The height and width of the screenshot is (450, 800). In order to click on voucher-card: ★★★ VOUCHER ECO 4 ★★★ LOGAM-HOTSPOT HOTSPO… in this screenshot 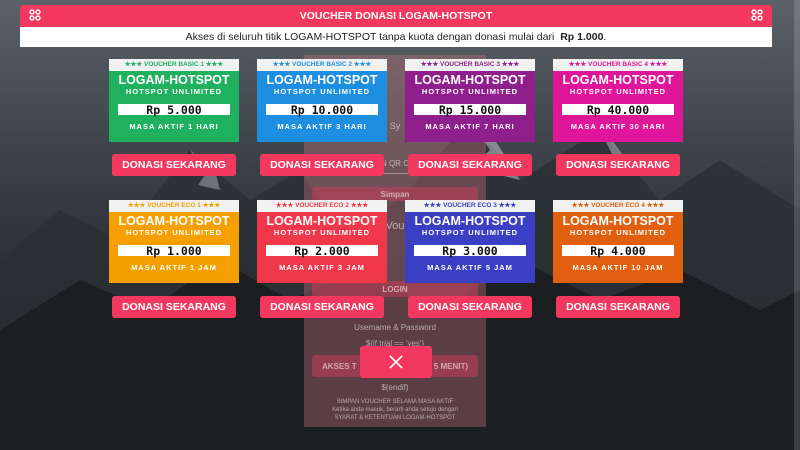, I will do `click(618, 241)`.